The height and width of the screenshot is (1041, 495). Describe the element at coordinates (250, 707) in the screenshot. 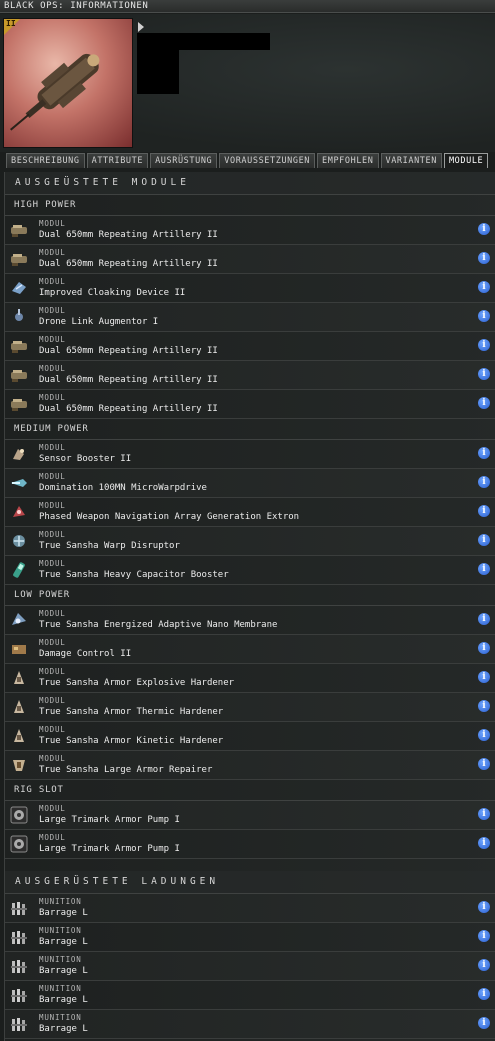

I see `list-item: MODUL True Sansha Armor Thermic Hardener i` at that location.